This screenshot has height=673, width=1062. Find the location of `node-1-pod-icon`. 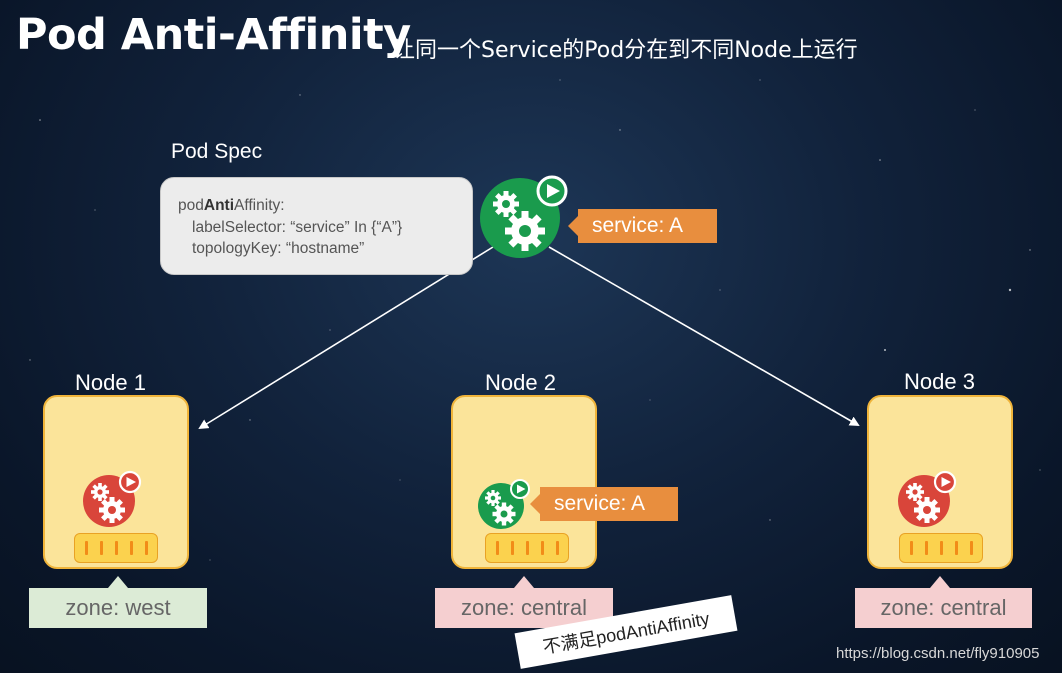

node-1-pod-icon is located at coordinates (112, 498).